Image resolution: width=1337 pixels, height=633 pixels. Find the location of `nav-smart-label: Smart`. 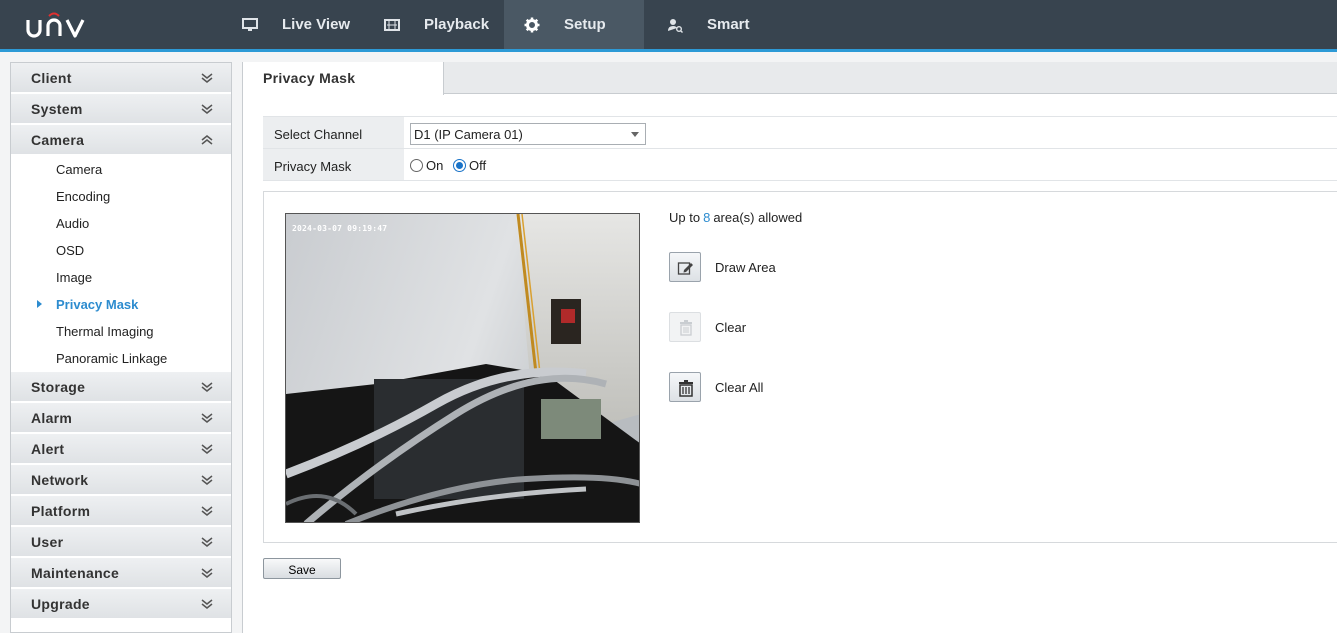

nav-smart-label: Smart is located at coordinates (728, 24).